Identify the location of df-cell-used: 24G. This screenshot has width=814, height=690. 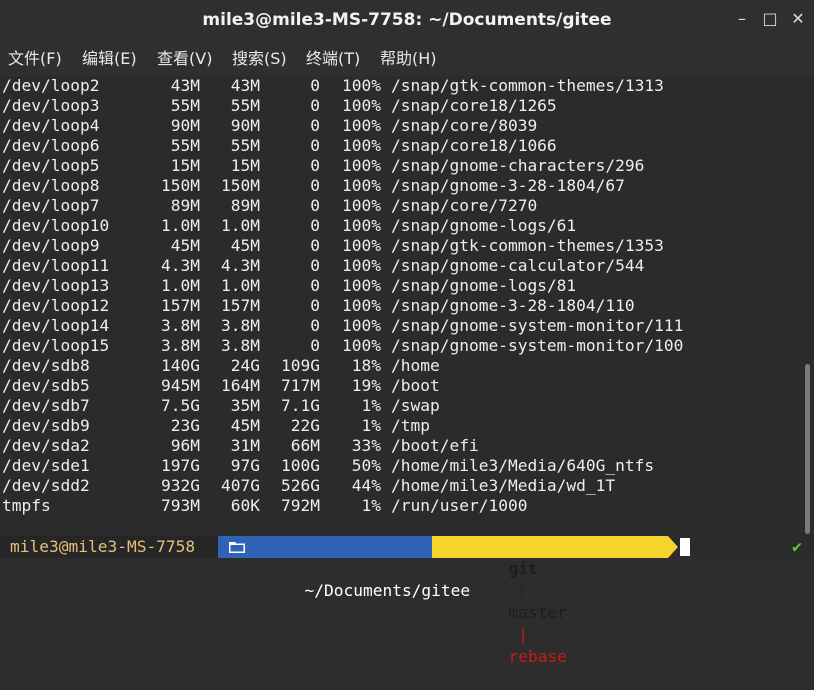
(245, 365).